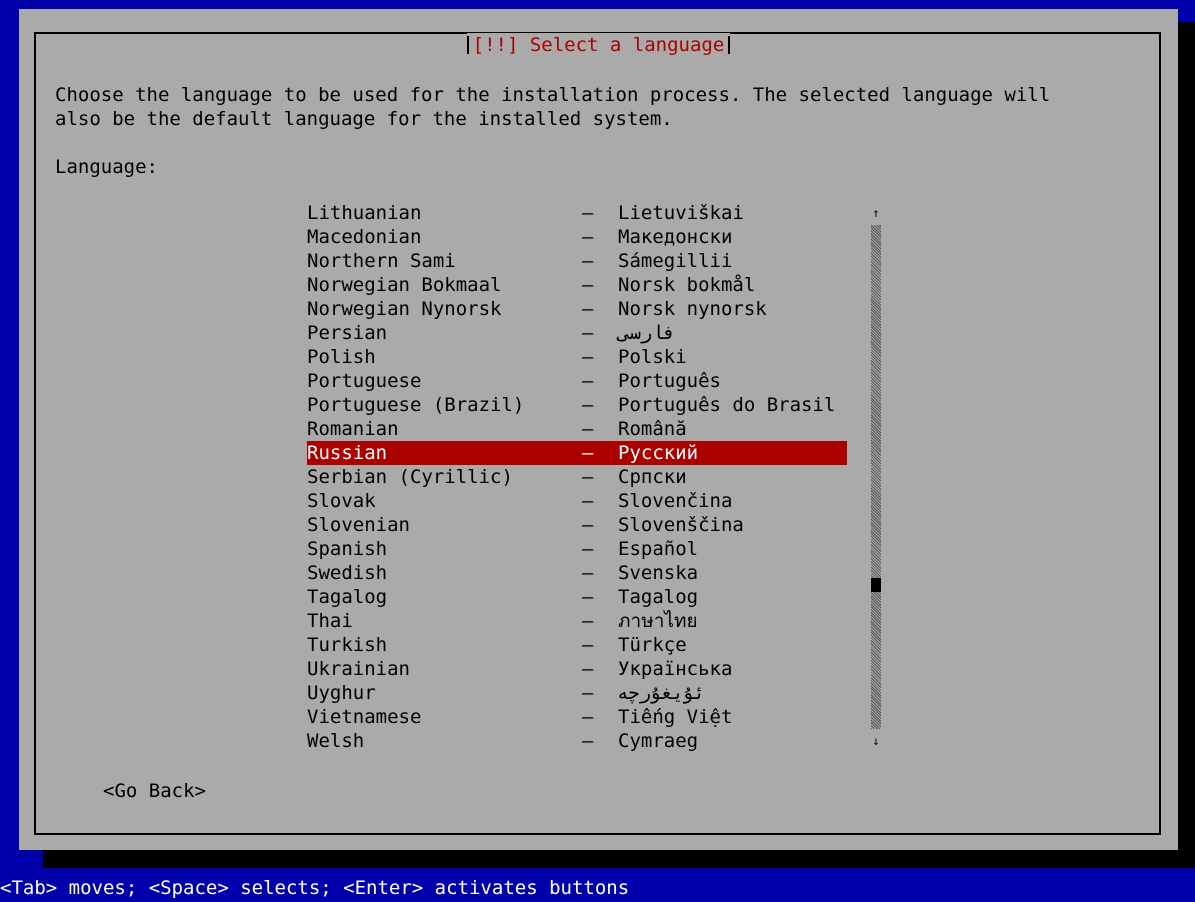  Describe the element at coordinates (347, 333) in the screenshot. I see `language-english-name: Persian` at that location.